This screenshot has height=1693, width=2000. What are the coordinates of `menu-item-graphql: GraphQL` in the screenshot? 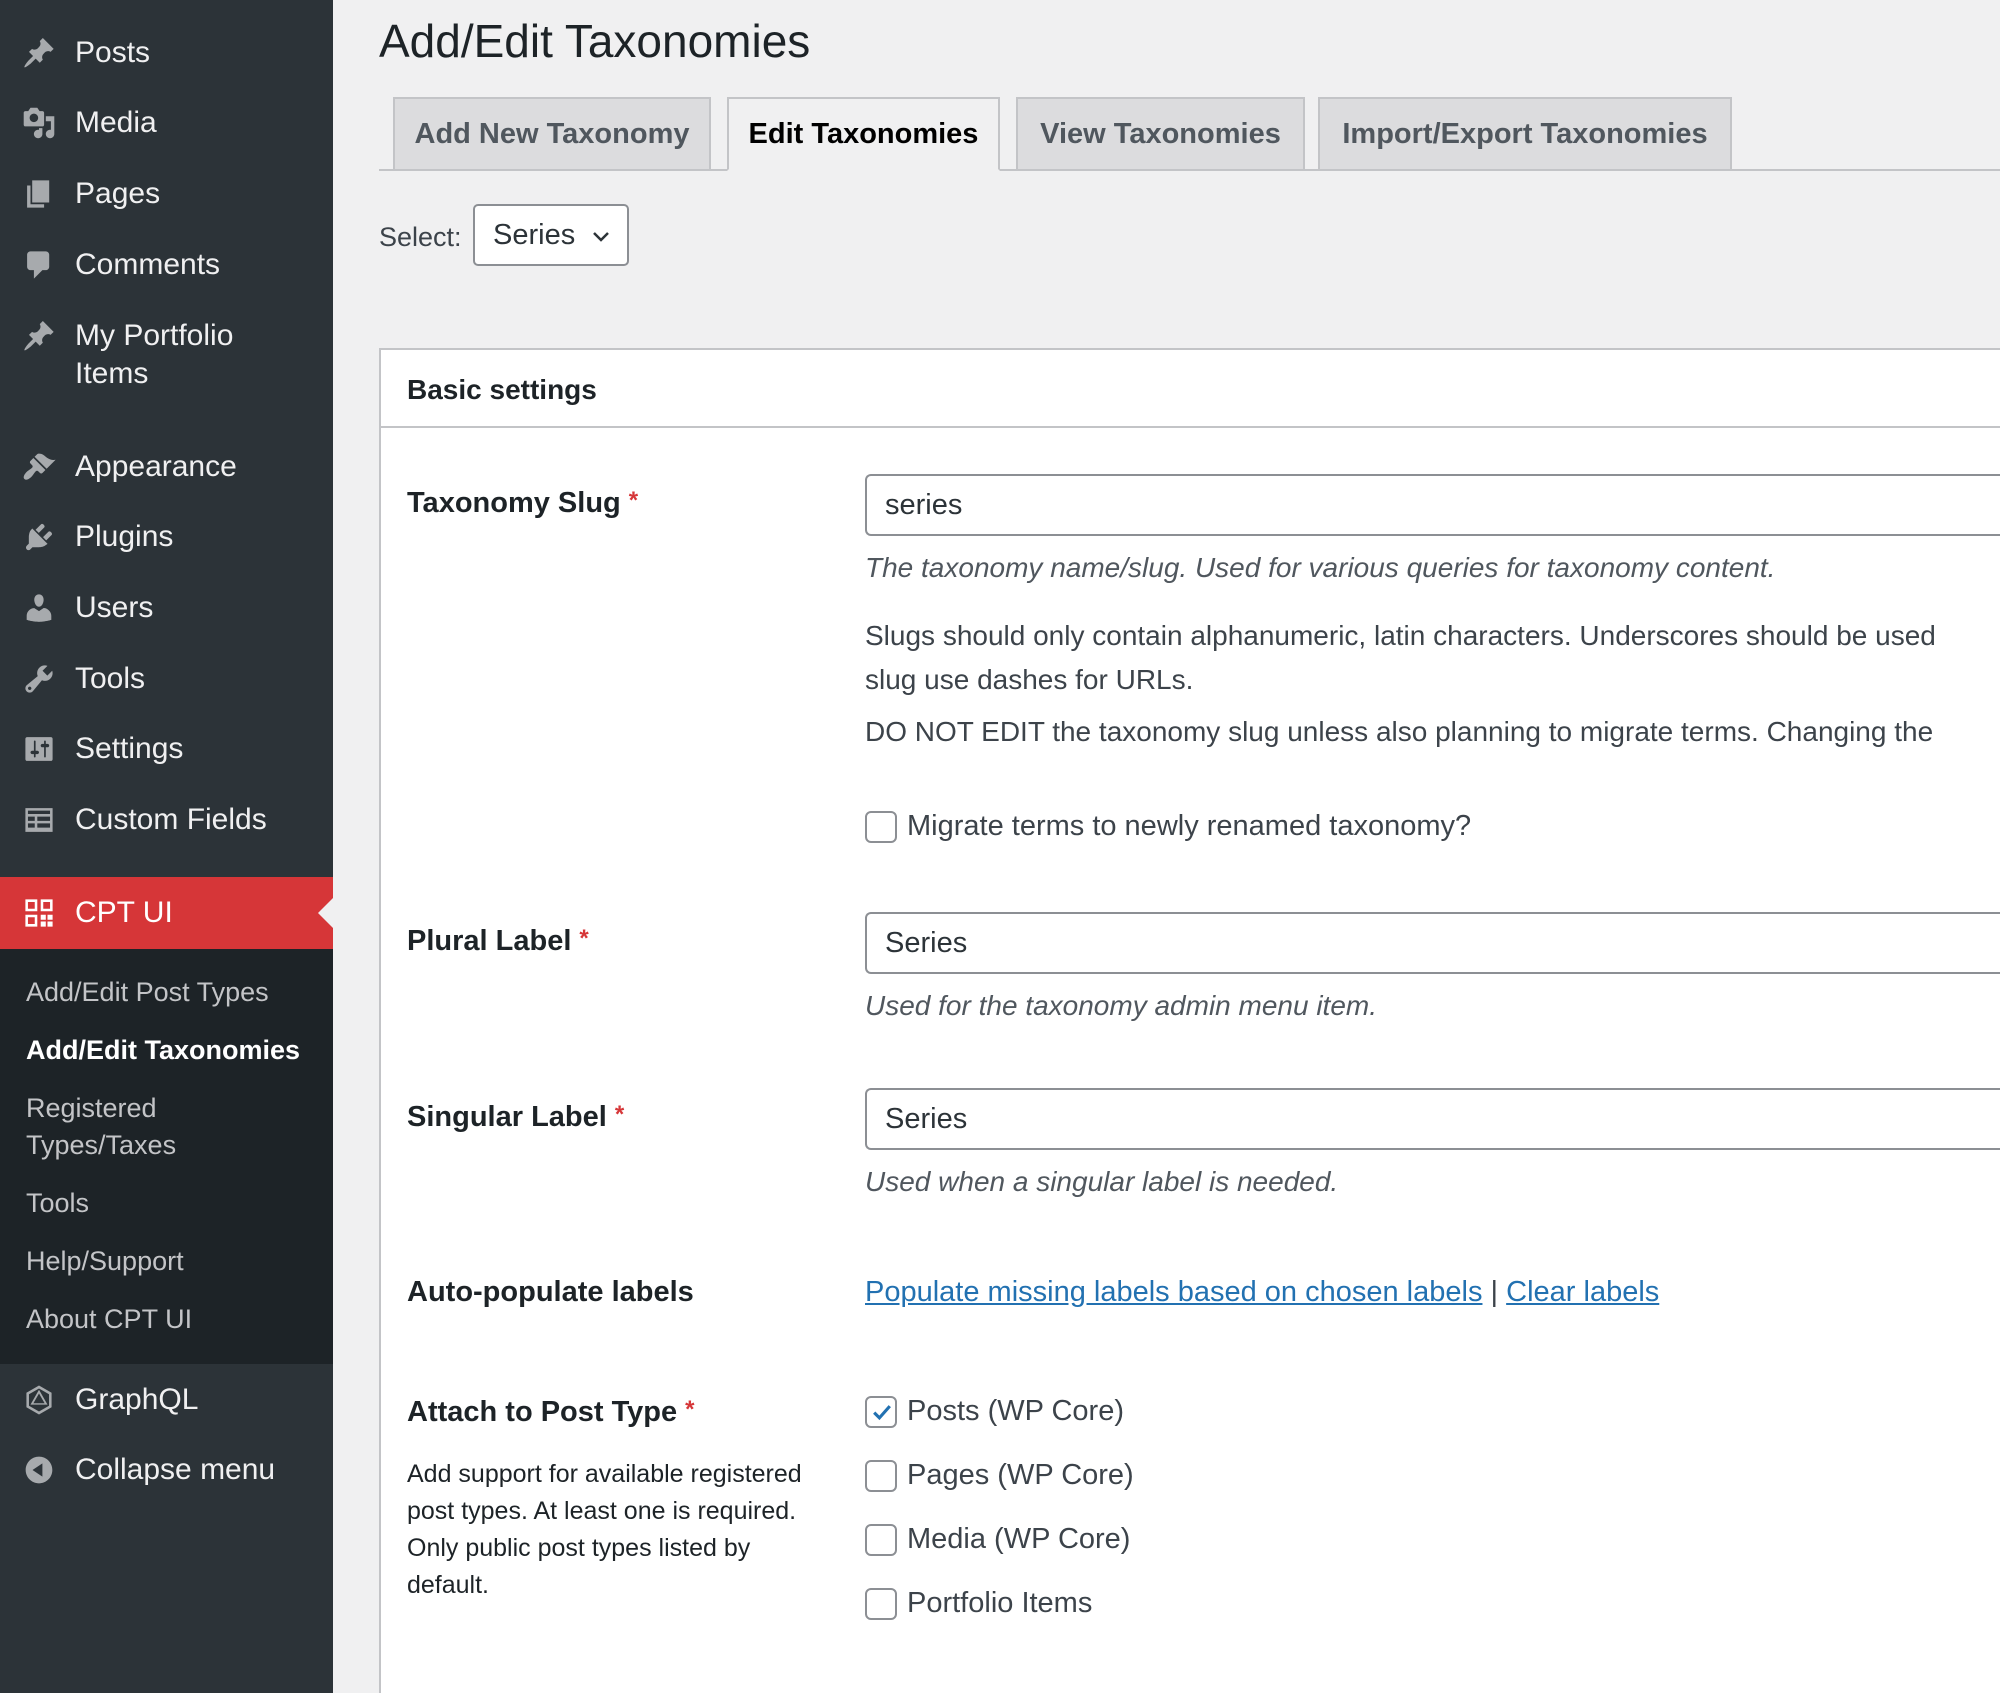 It's located at (166, 1401).